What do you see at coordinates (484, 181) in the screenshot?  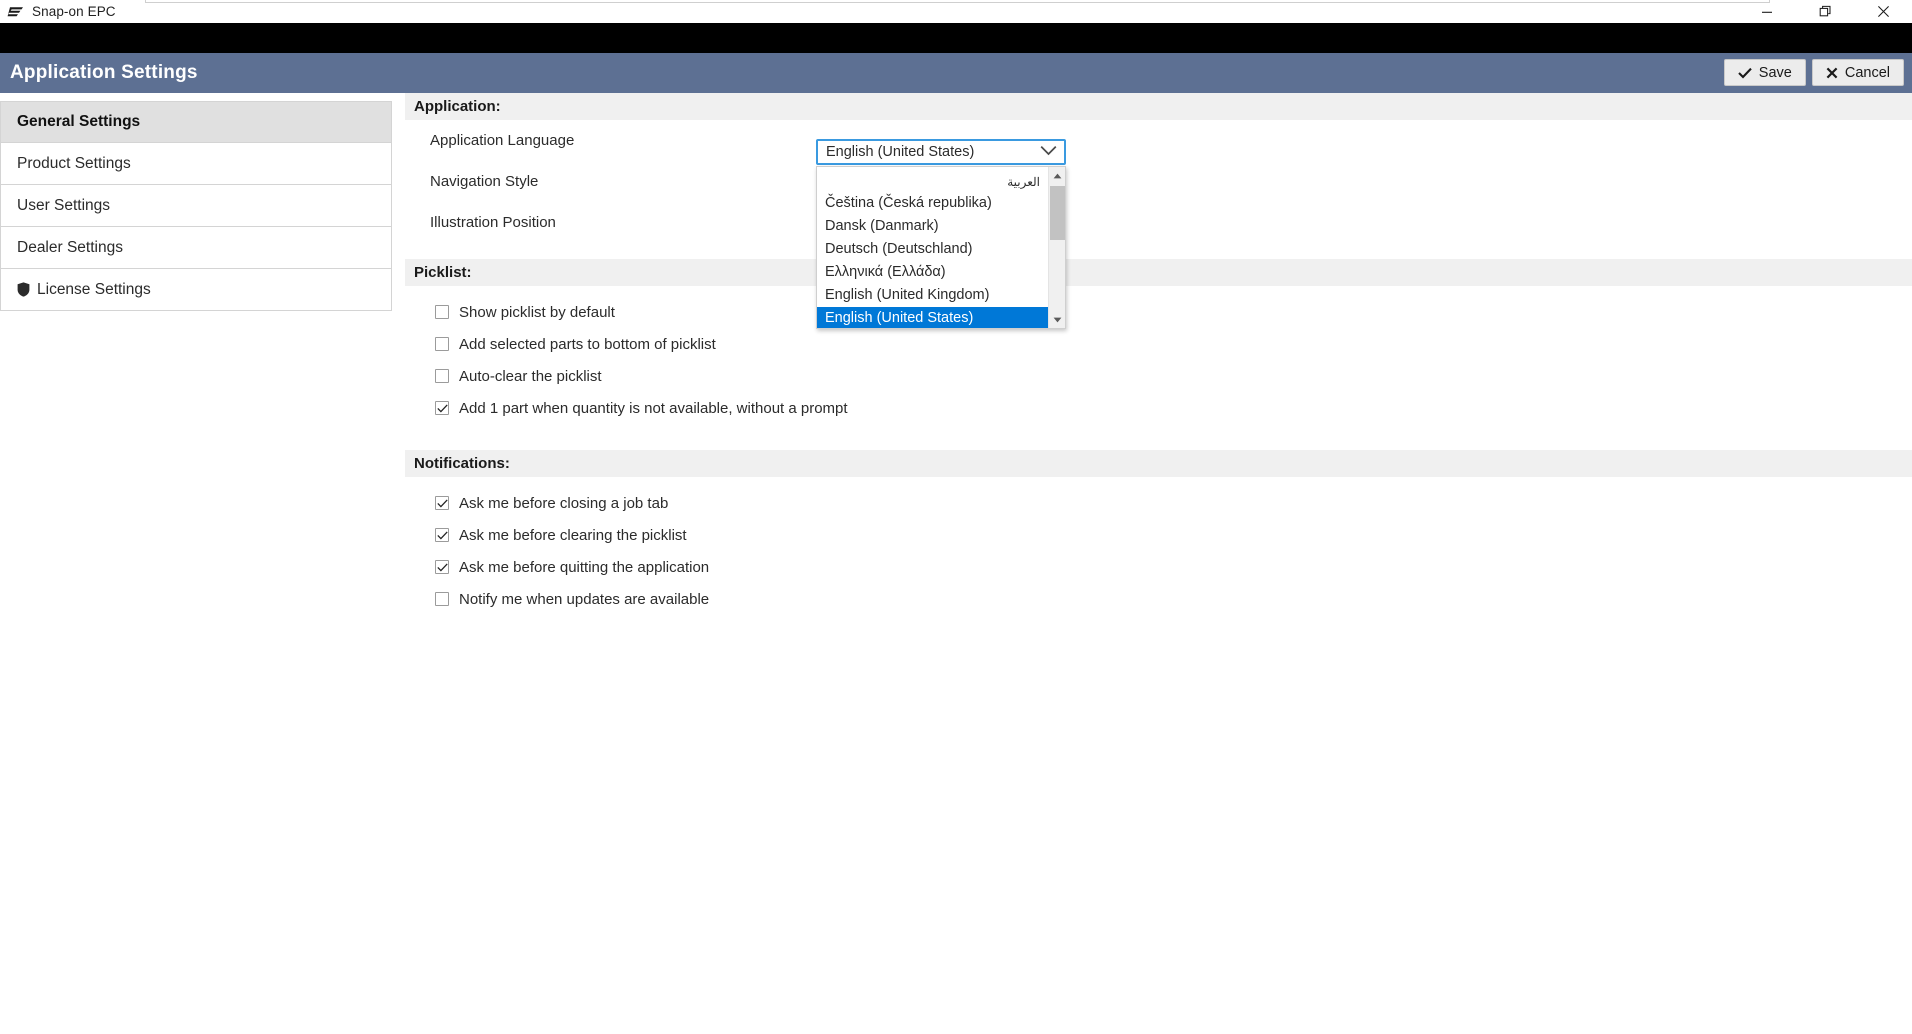 I see `row-label: Navigation Style` at bounding box center [484, 181].